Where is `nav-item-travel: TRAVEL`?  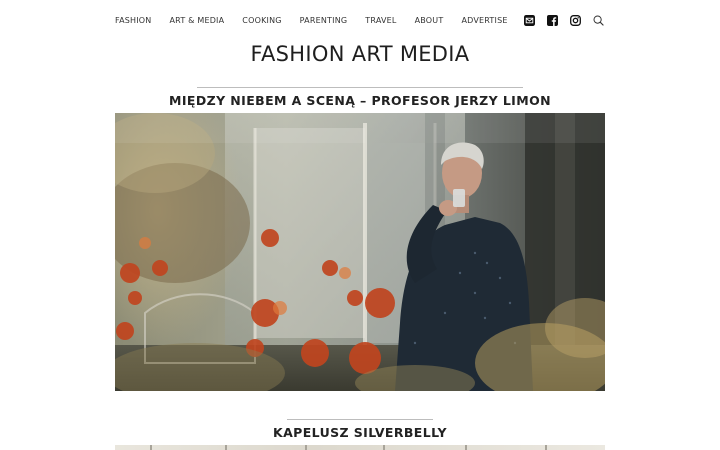
nav-item-travel: TRAVEL is located at coordinates (380, 20).